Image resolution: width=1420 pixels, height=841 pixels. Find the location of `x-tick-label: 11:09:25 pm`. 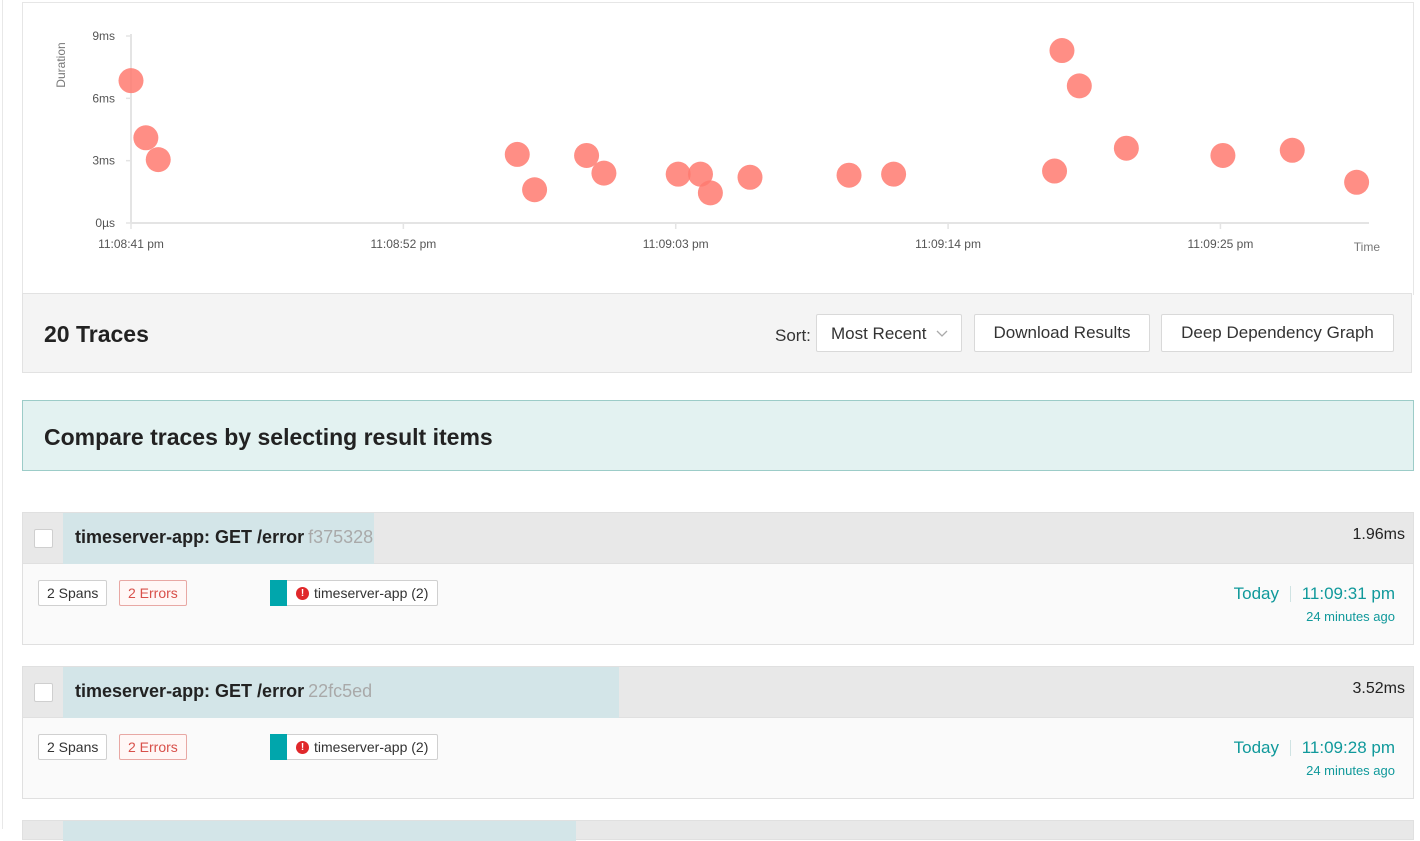

x-tick-label: 11:09:25 pm is located at coordinates (1221, 244).